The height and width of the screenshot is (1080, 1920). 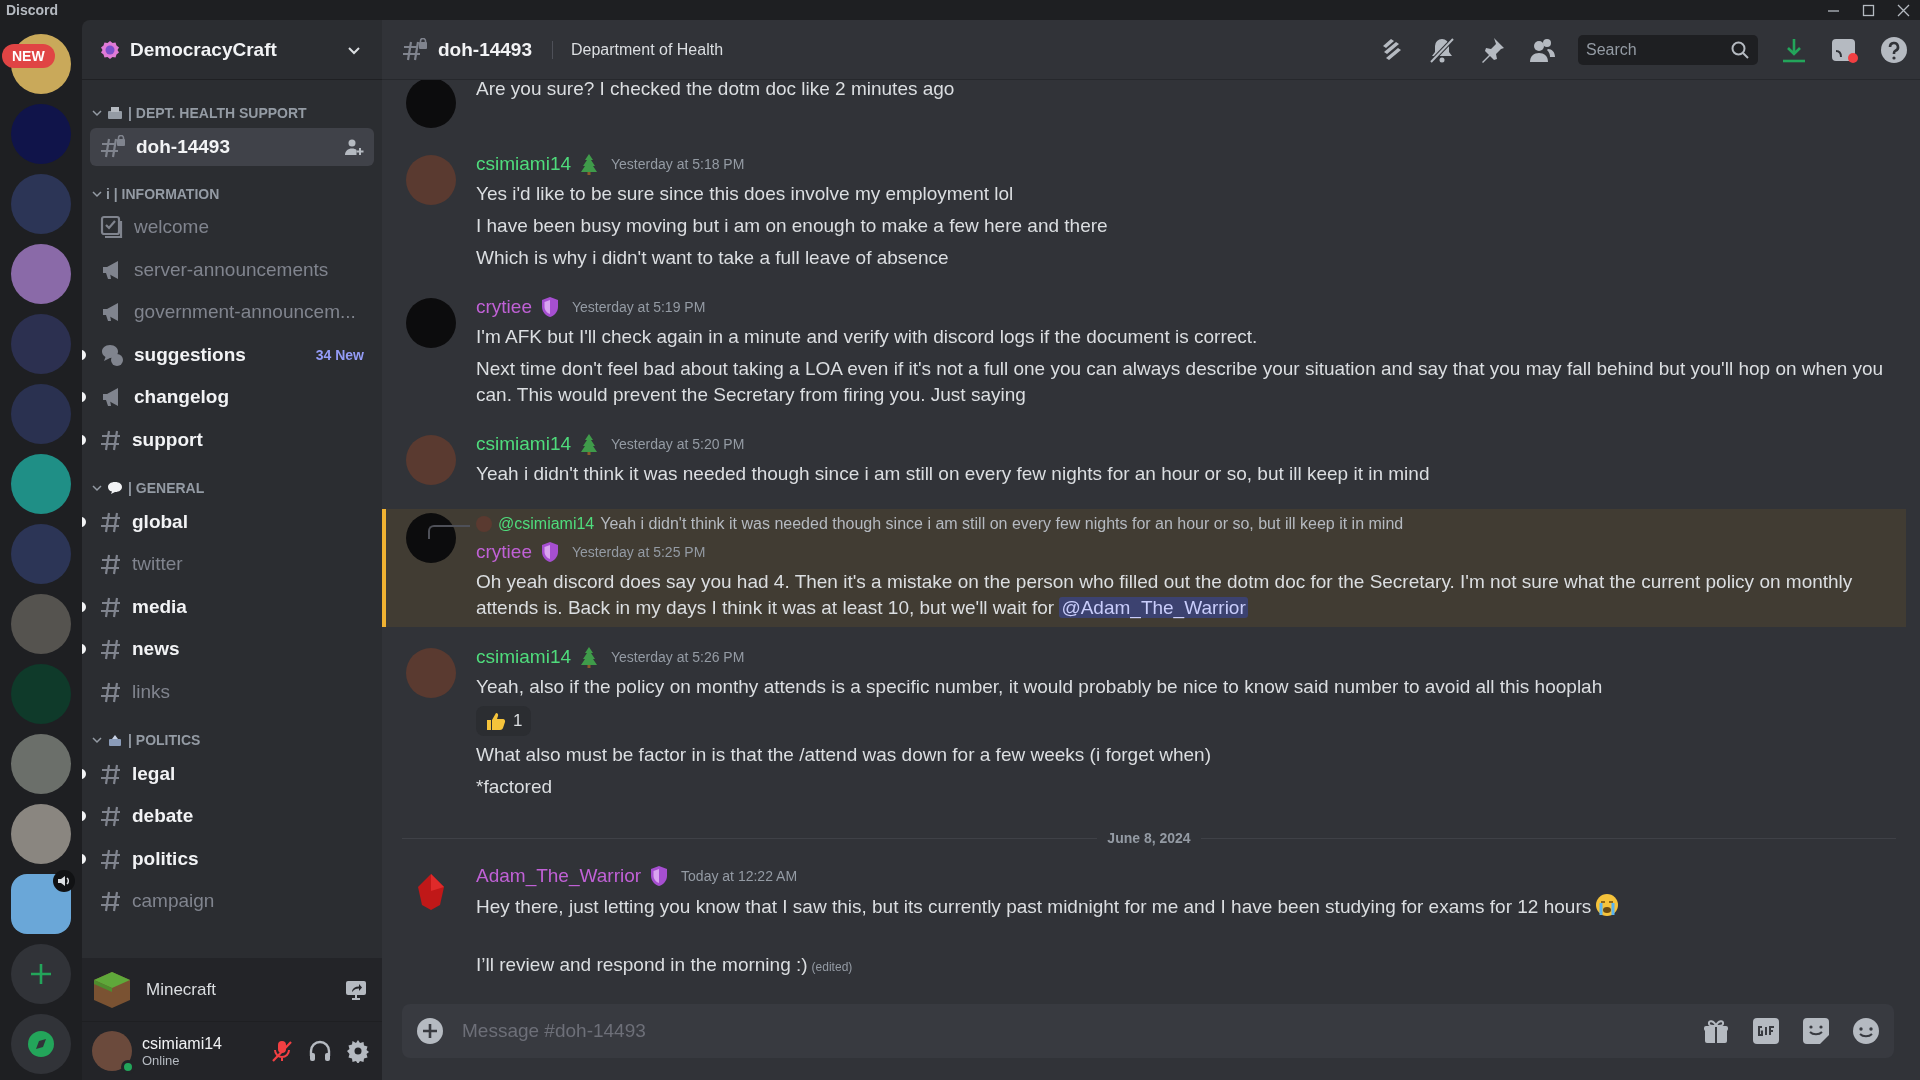 I want to click on gem-avatar-icon, so click(x=431, y=892).